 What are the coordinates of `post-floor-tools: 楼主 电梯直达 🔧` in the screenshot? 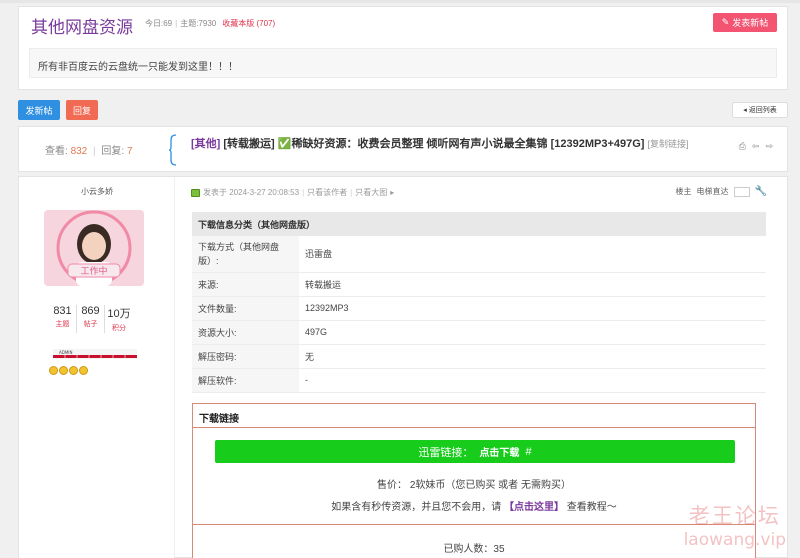 It's located at (721, 191).